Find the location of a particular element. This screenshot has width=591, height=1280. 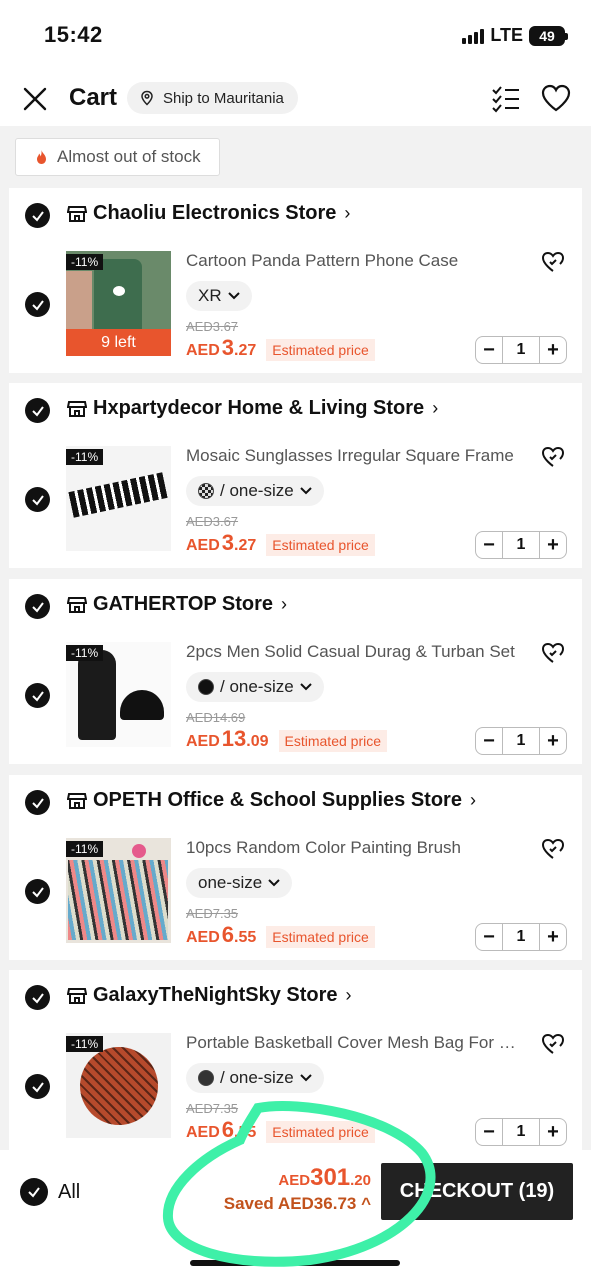

checklist-icon is located at coordinates (506, 99).